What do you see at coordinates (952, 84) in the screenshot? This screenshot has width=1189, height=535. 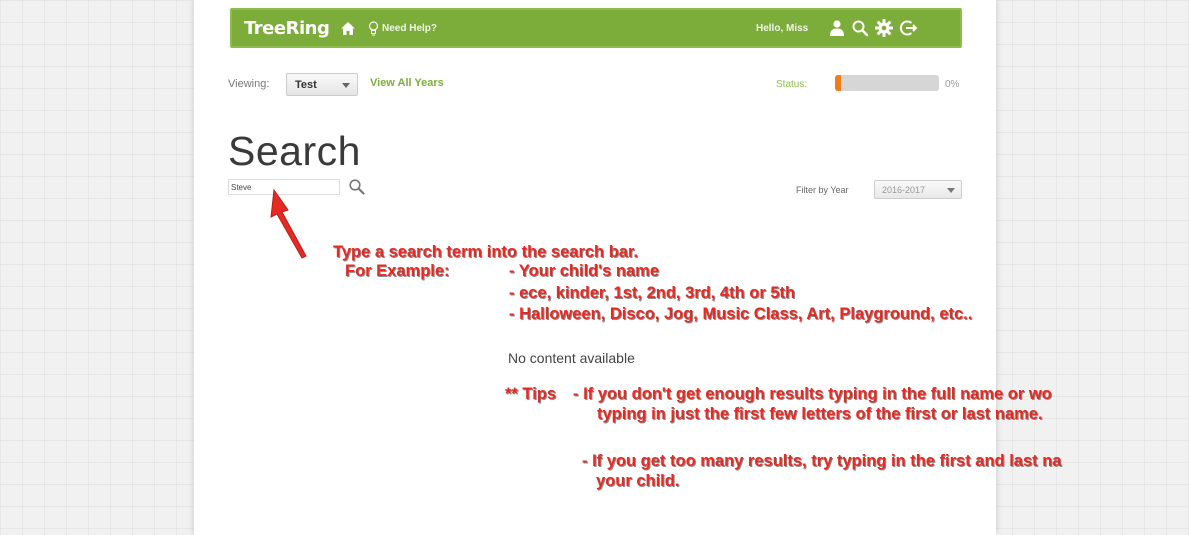 I see `status-percent: 0%` at bounding box center [952, 84].